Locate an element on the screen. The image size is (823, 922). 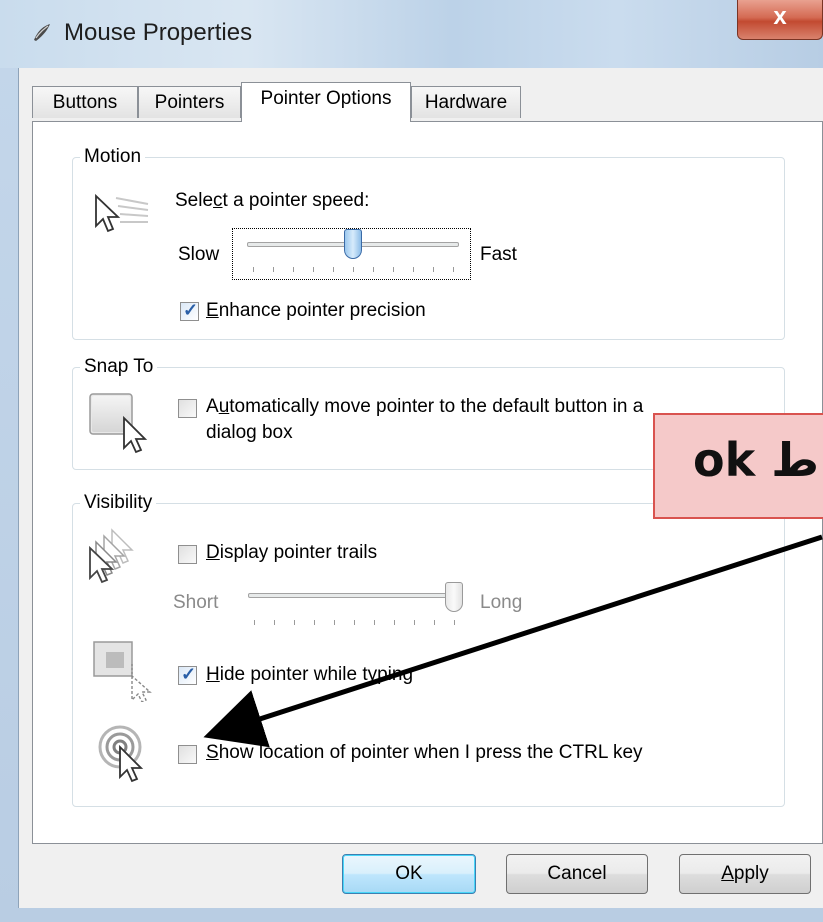
tab-label: Pointer Options is located at coordinates (326, 98).